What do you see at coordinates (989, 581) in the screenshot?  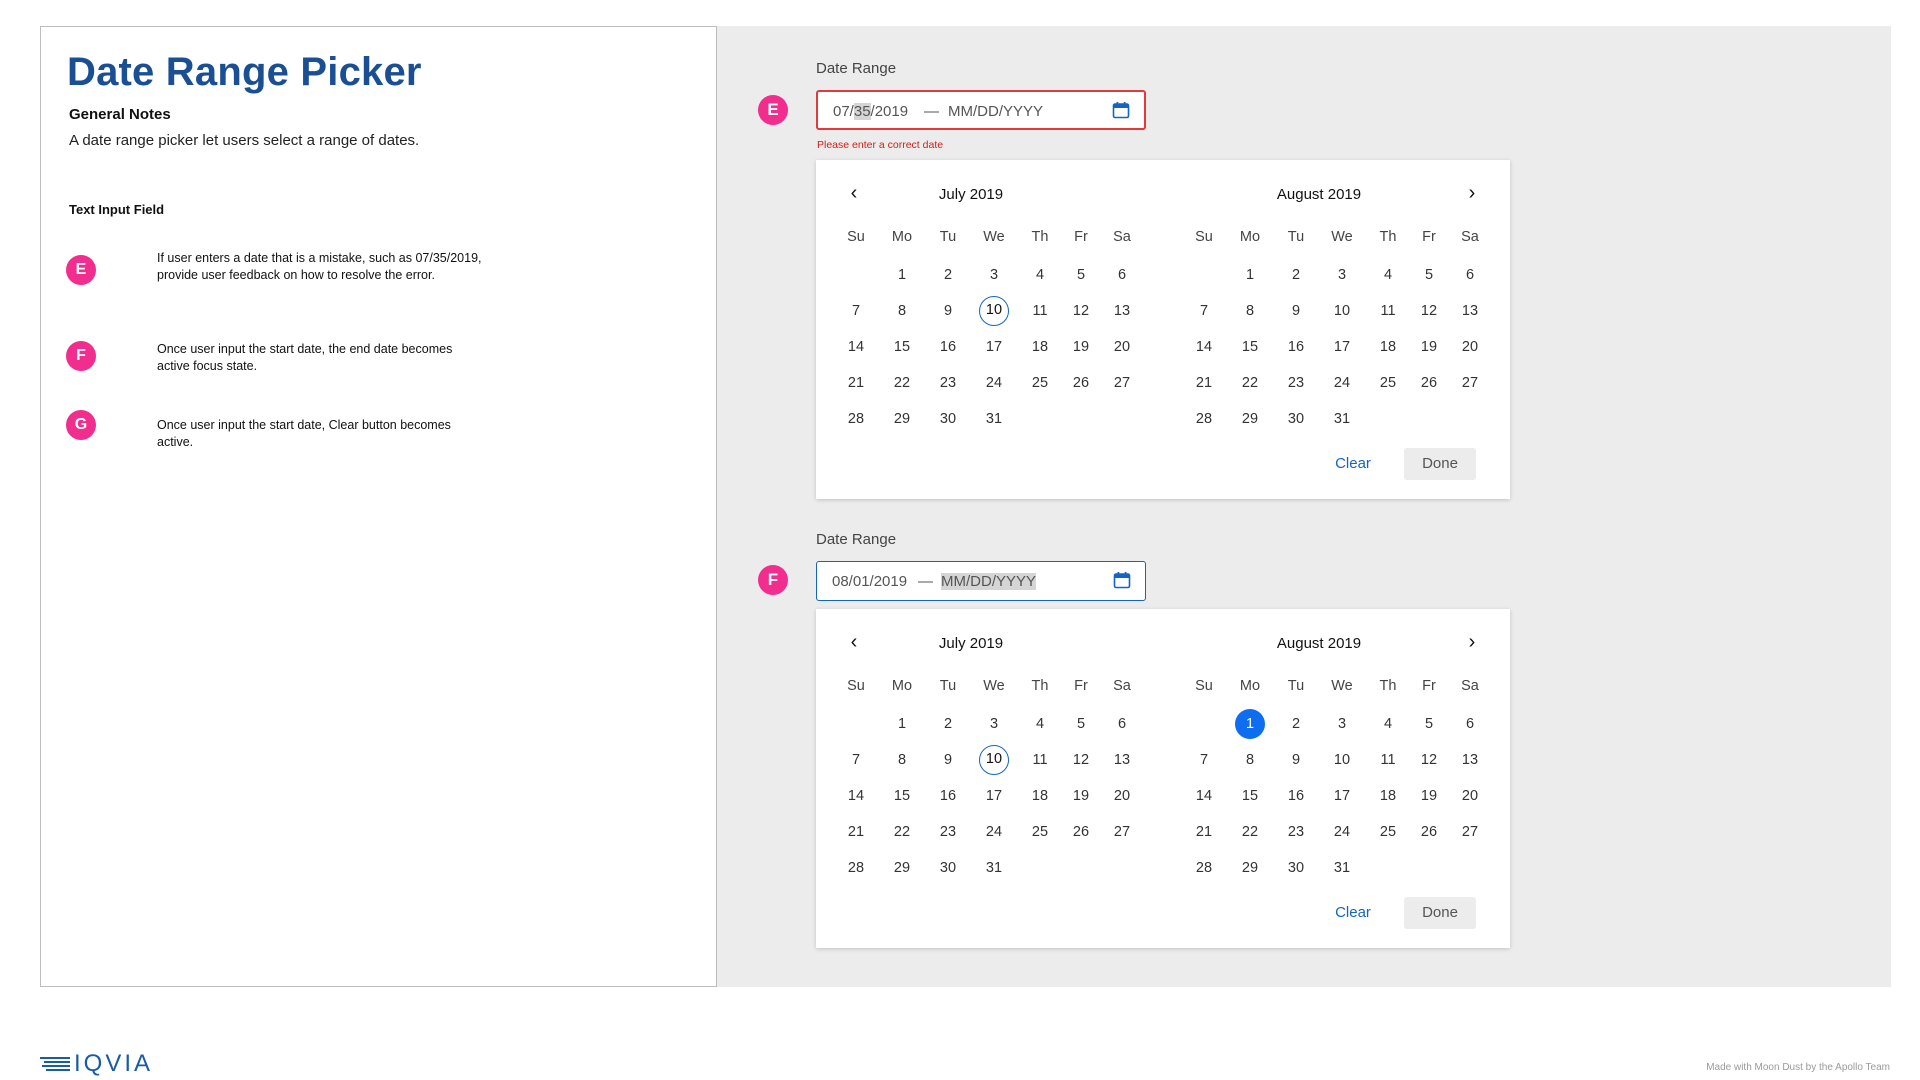 I see `end-date-field-focused: MM/DD/YYYY` at bounding box center [989, 581].